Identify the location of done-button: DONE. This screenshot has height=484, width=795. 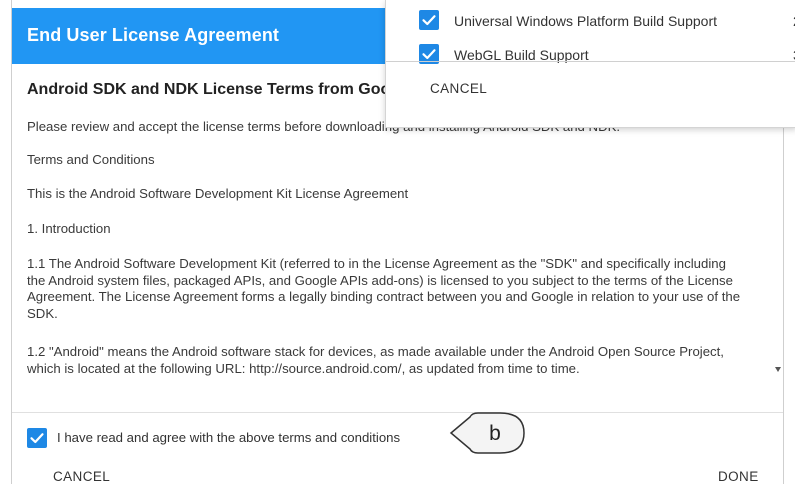
(738, 476).